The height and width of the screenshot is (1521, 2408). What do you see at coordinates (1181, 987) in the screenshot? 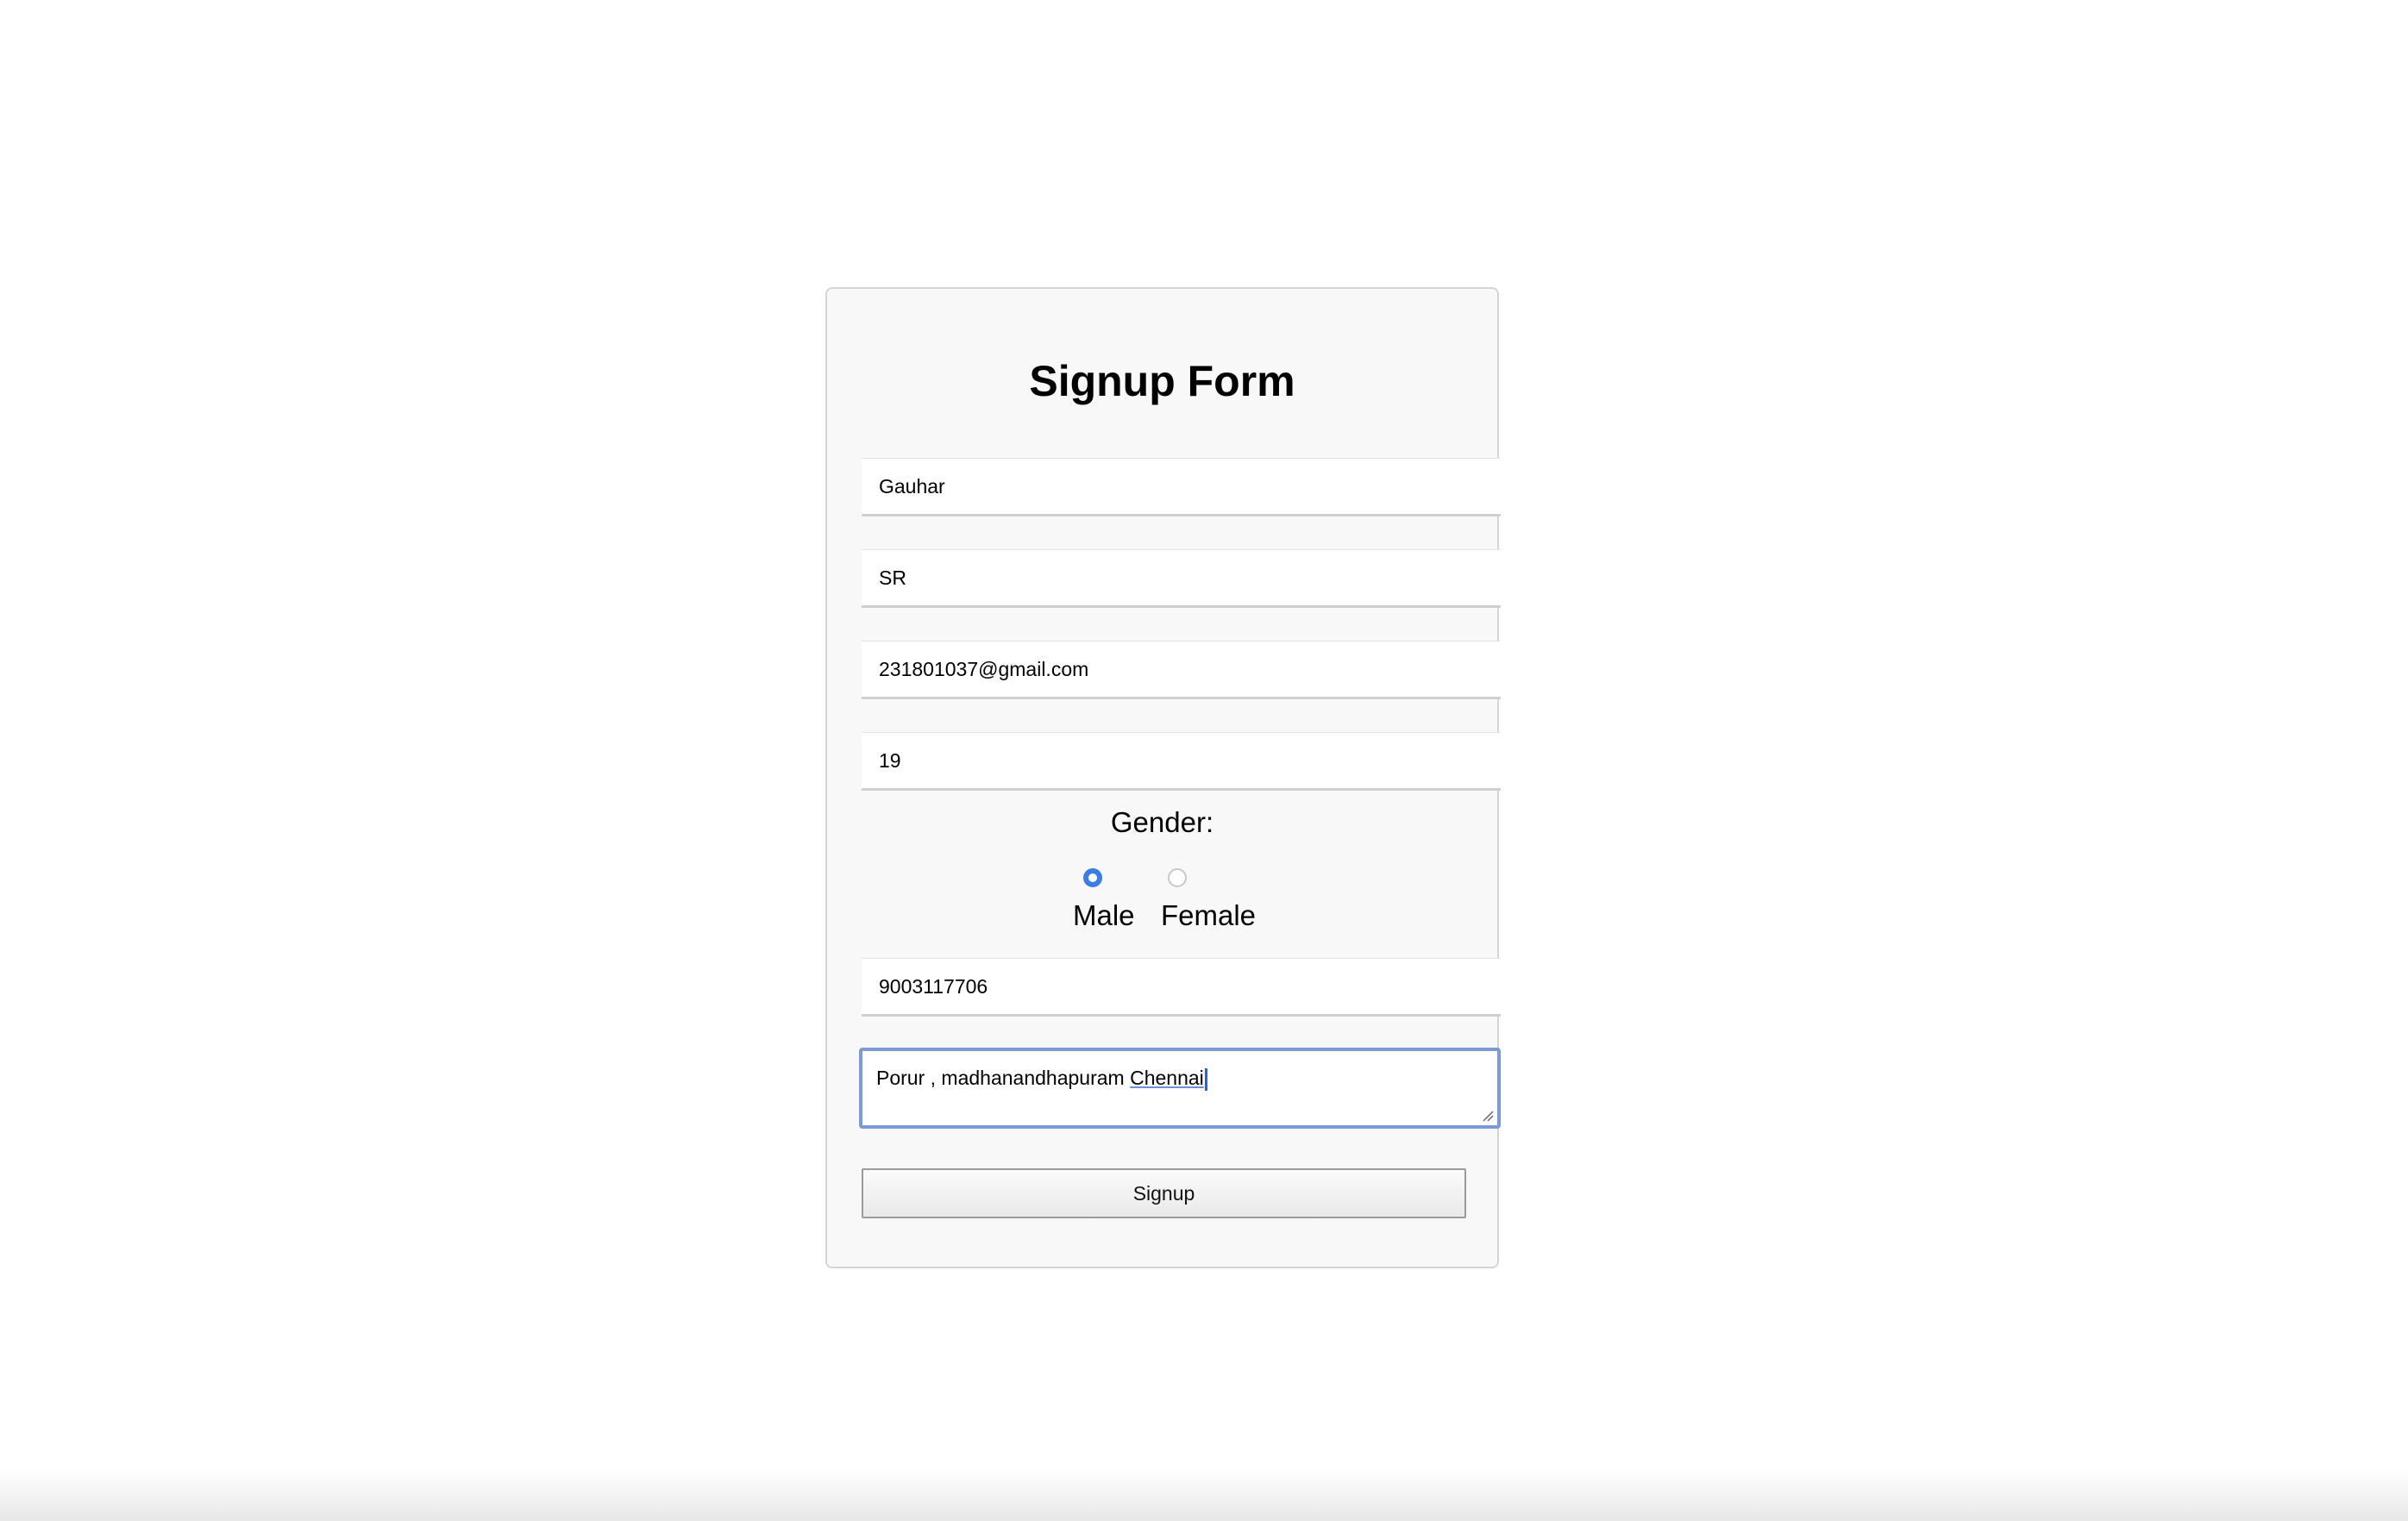
I see `phone-input: 9003117706` at bounding box center [1181, 987].